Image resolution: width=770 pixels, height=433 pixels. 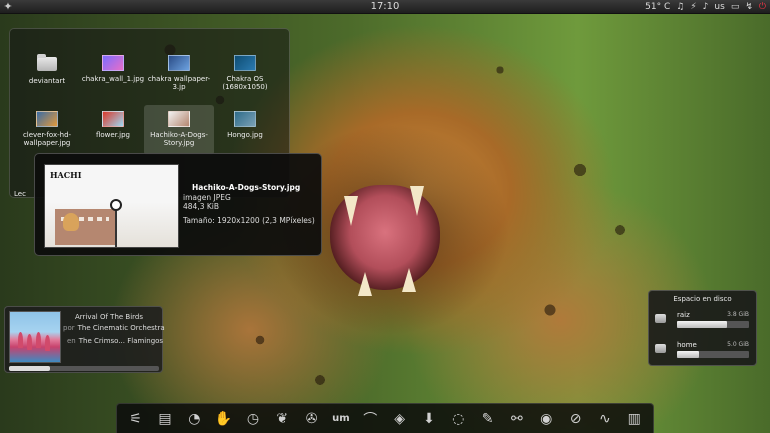 I want to click on hands-icon: ✋, so click(x=224, y=419).